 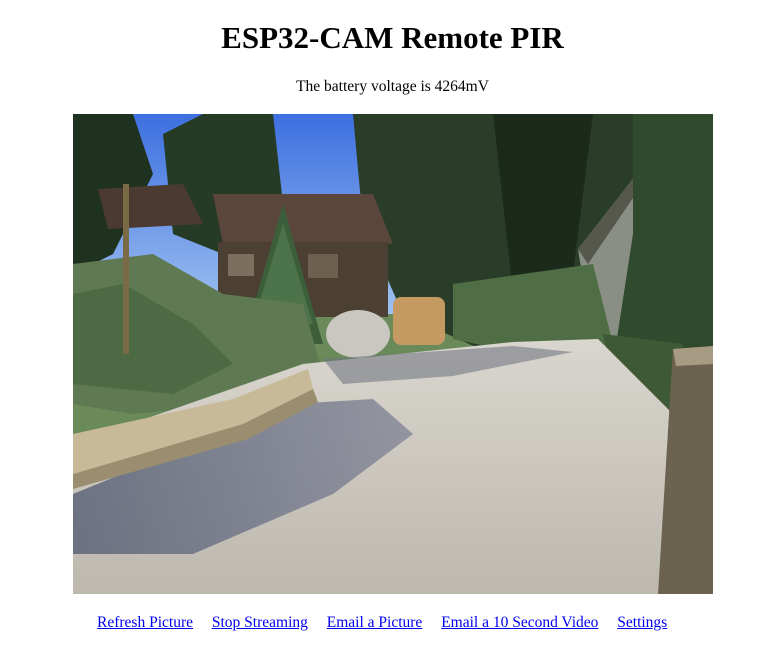 What do you see at coordinates (519, 622) in the screenshot?
I see `email-video-link: Email a 10 Second Video` at bounding box center [519, 622].